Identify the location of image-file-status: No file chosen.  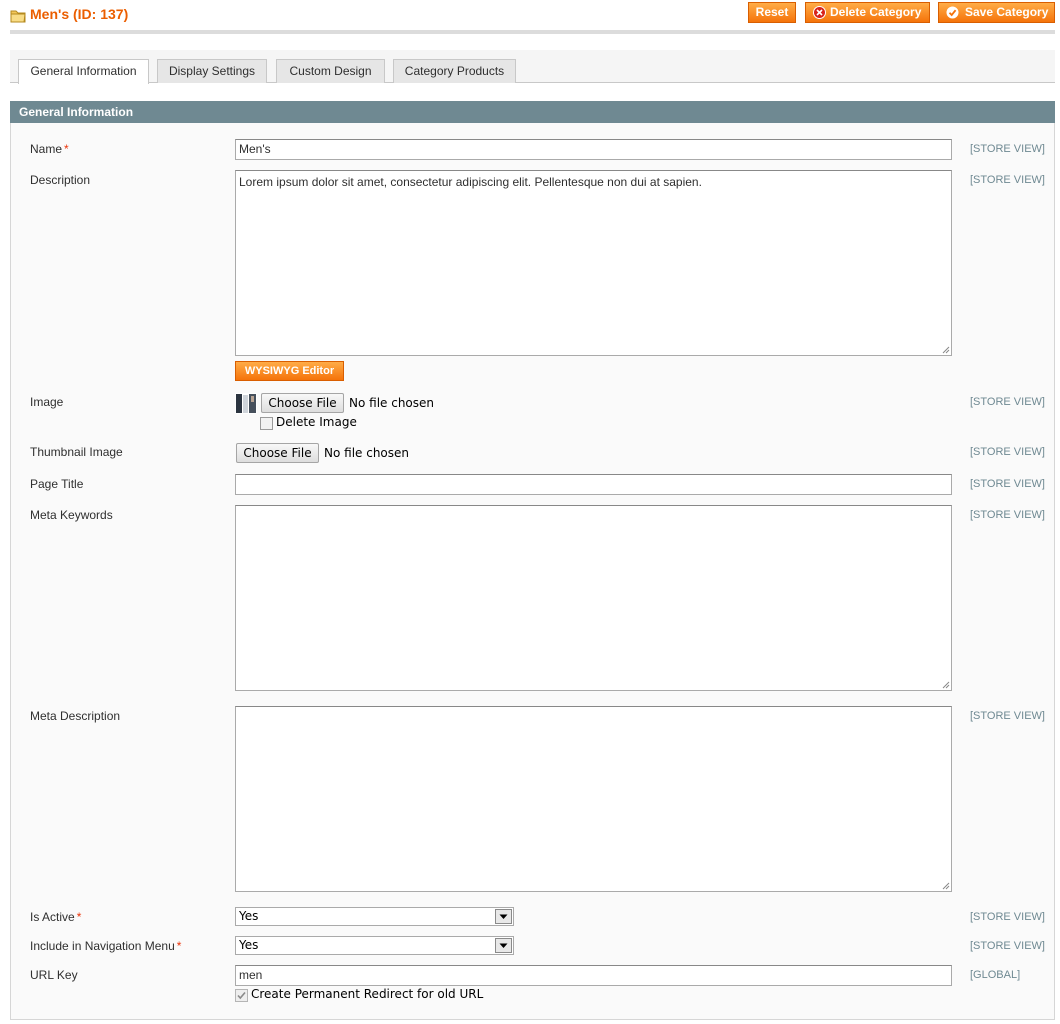
(392, 403).